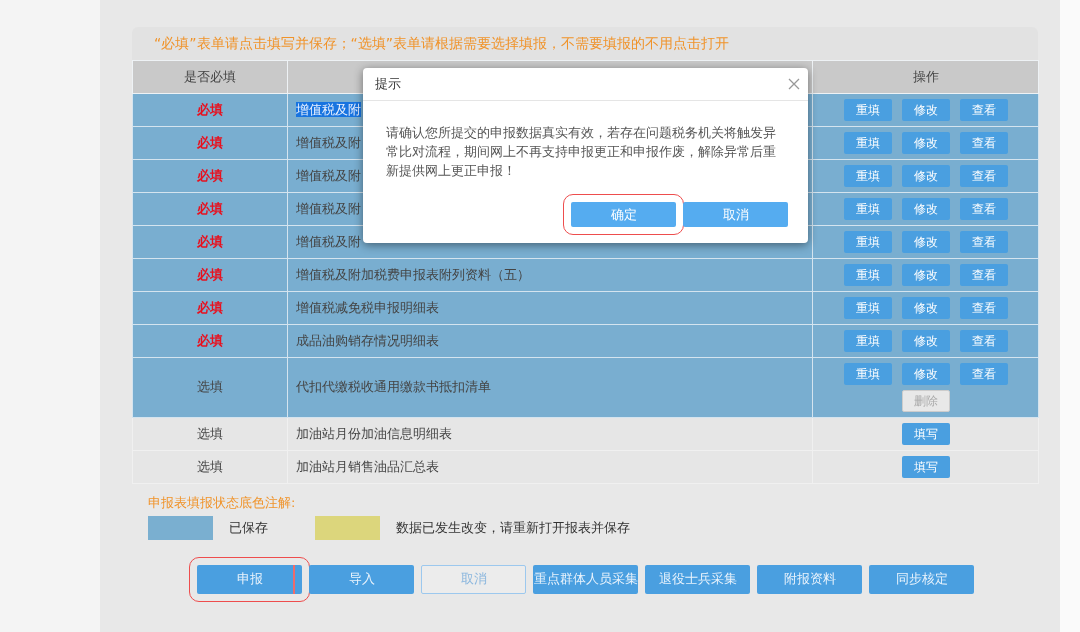 This screenshot has height=632, width=1080. Describe the element at coordinates (249, 579) in the screenshot. I see `action-button: 申报` at that location.